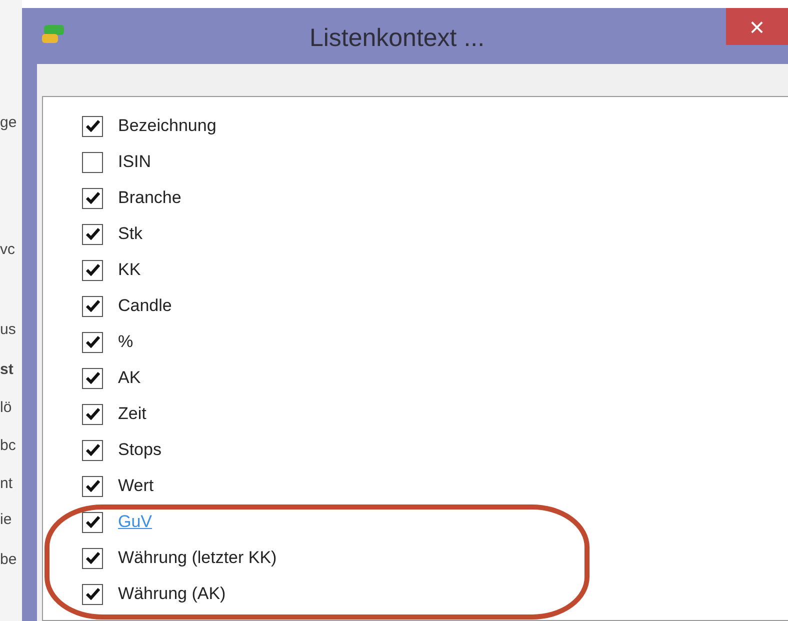 Image resolution: width=788 pixels, height=621 pixels. Describe the element at coordinates (135, 522) in the screenshot. I see `item-label: GuV` at that location.